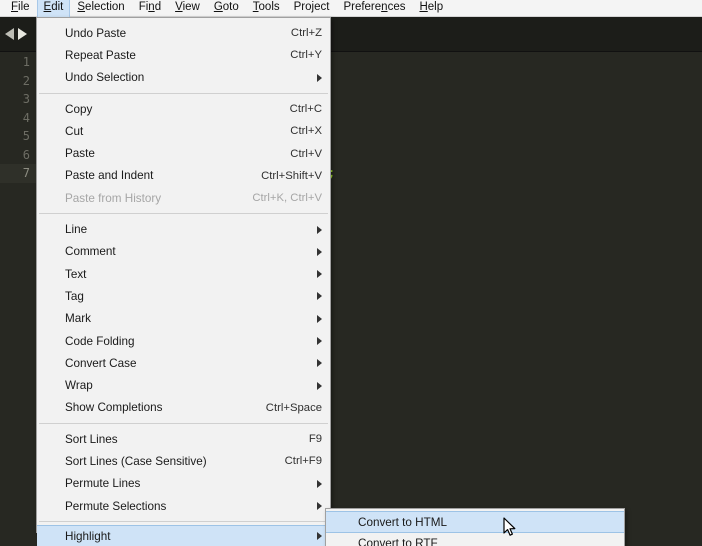 The width and height of the screenshot is (702, 546). Describe the element at coordinates (26, 99) in the screenshot. I see `line-number: 3` at that location.